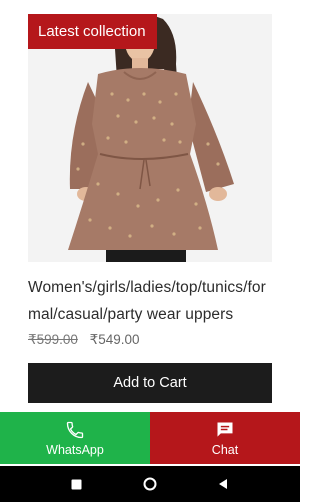  Describe the element at coordinates (84, 340) in the screenshot. I see `price-row: ₹599.00 ₹549.00` at that location.